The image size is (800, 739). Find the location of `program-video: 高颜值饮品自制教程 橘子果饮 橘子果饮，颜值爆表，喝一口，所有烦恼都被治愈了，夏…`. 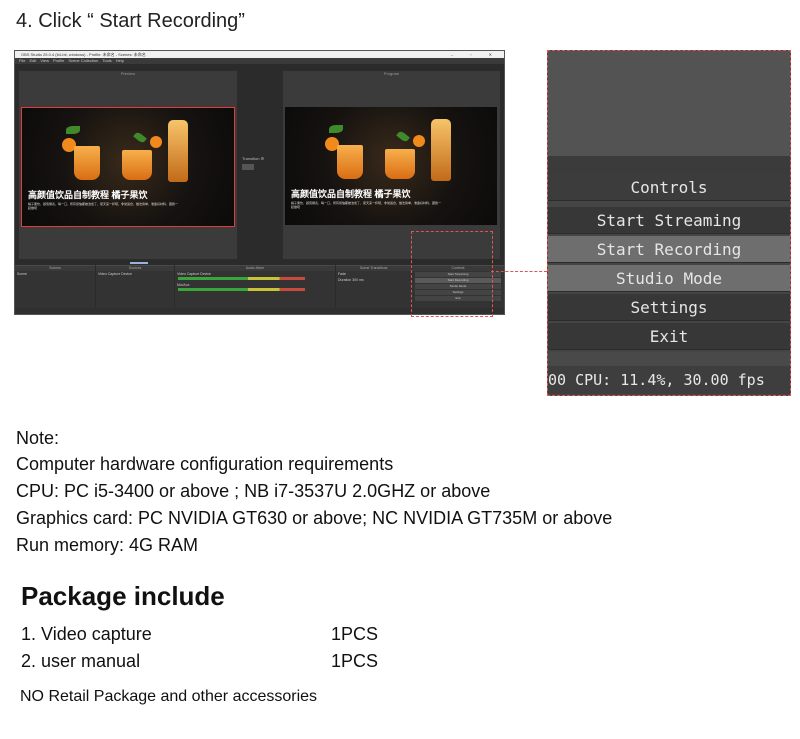

program-video: 高颜值饮品自制教程 橘子果饮 橘子果饮，颜值爆表，喝一口，所有烦恼都被治愈了，夏… is located at coordinates (391, 166).